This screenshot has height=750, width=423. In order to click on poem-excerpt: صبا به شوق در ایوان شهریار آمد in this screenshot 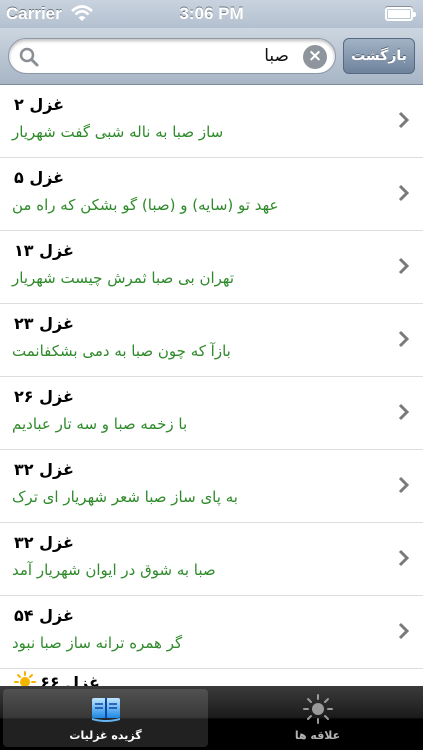, I will do `click(114, 570)`.